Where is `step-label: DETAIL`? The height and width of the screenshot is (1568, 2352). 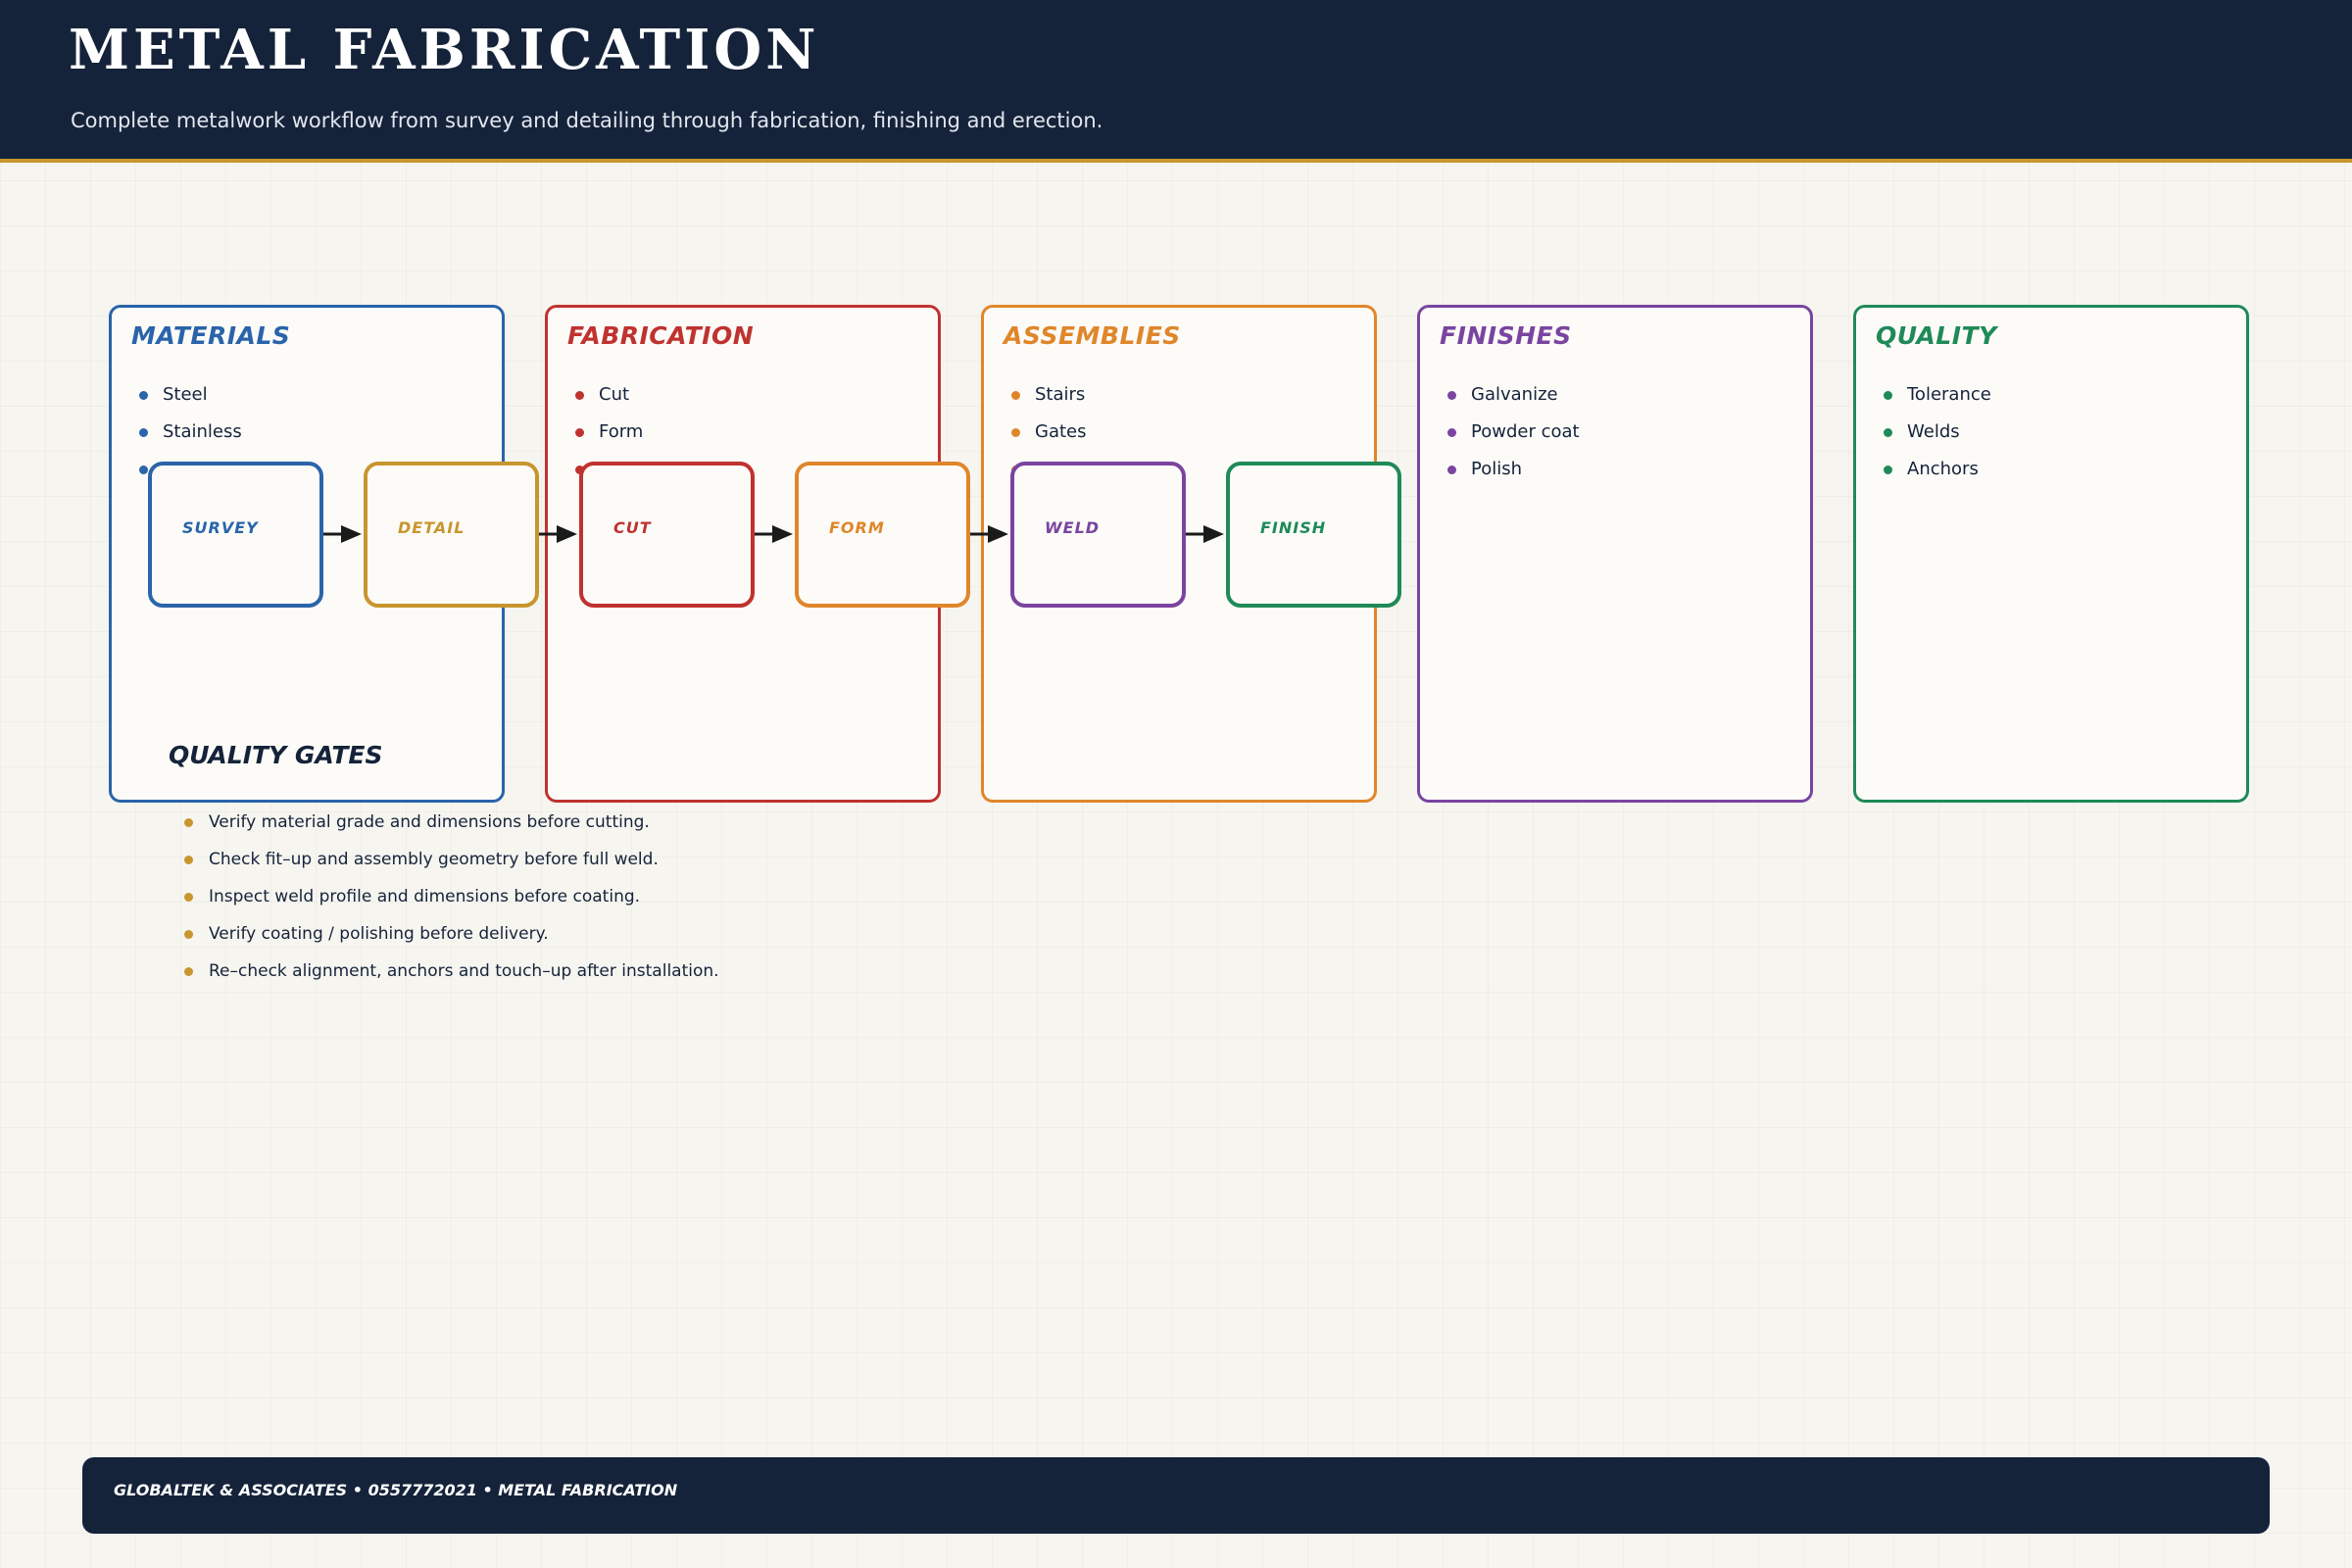
step-label: DETAIL is located at coordinates (432, 527).